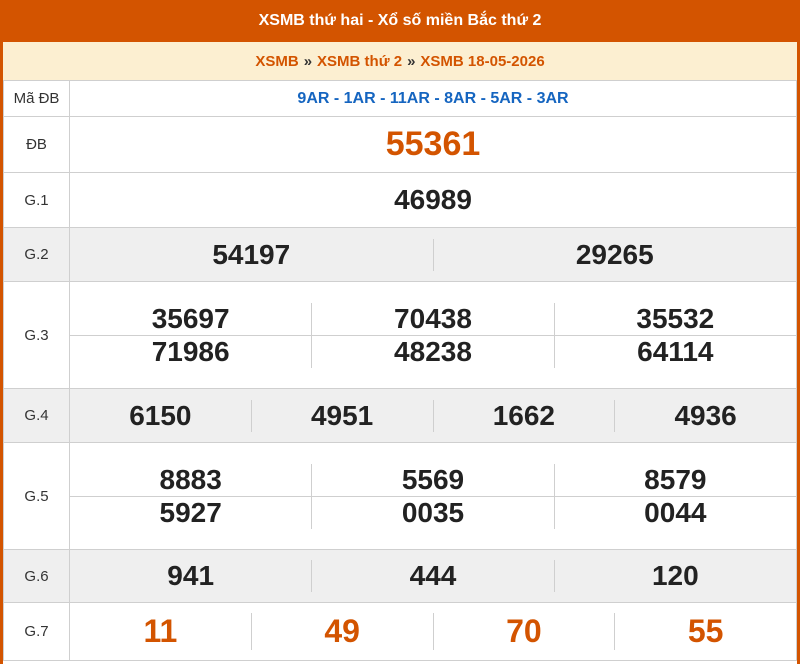 The width and height of the screenshot is (800, 664). What do you see at coordinates (705, 415) in the screenshot?
I see `prize-4-number: 4936` at bounding box center [705, 415].